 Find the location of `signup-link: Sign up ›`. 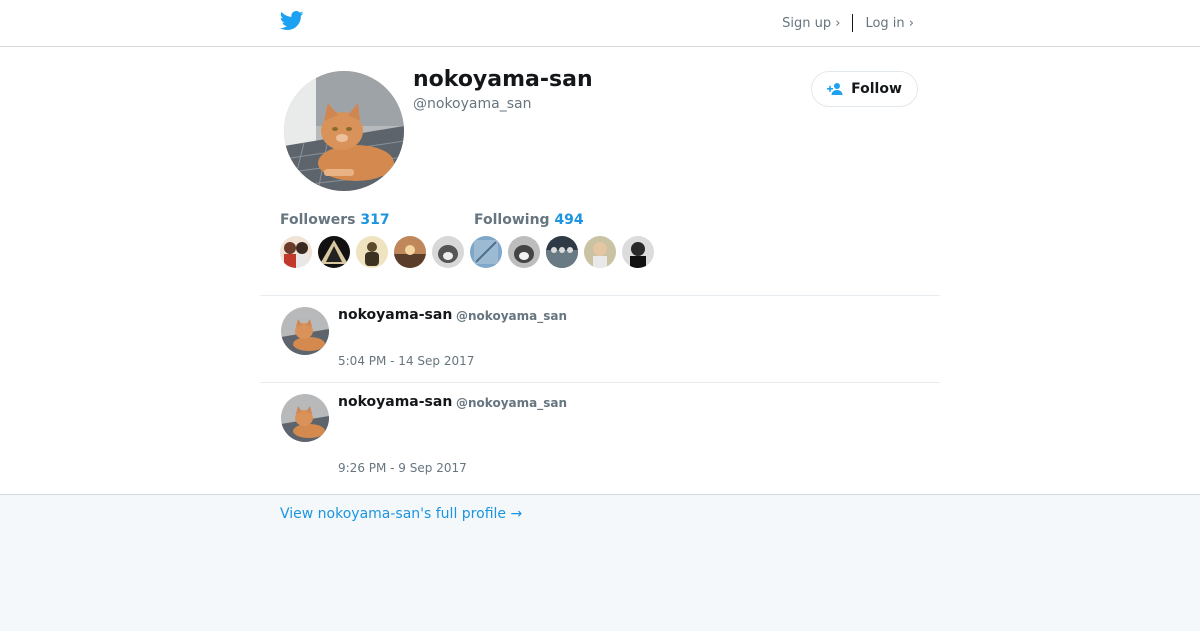

signup-link: Sign up › is located at coordinates (811, 23).